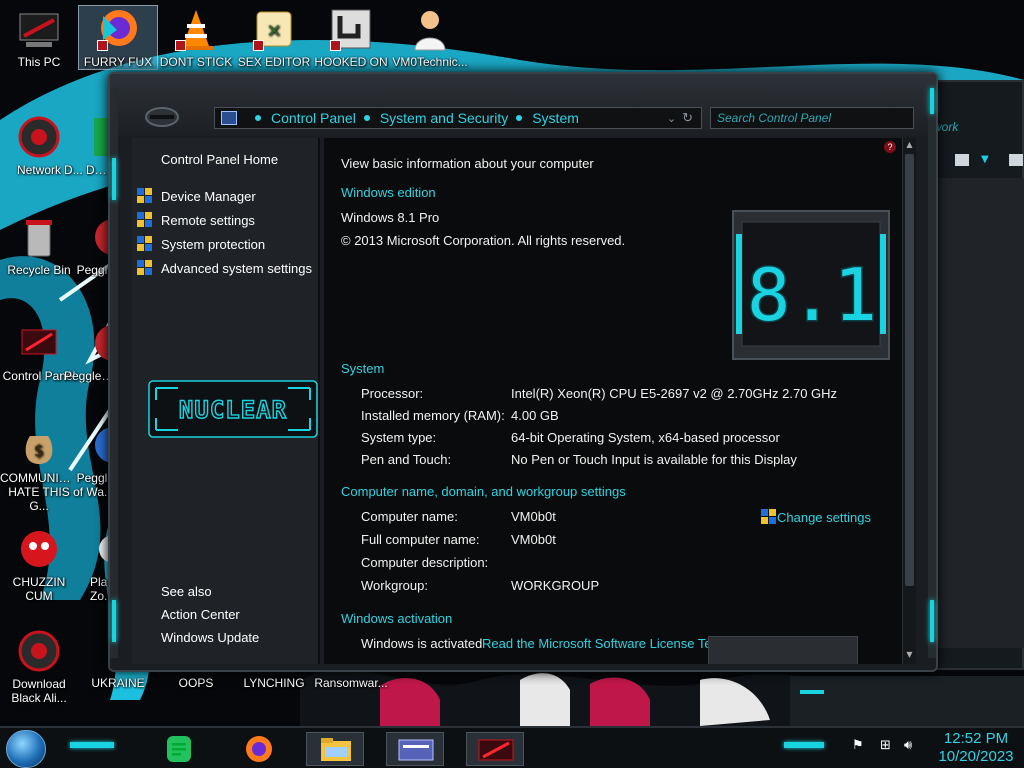 The image size is (1024, 768). I want to click on control-panel-icon, so click(229, 118).